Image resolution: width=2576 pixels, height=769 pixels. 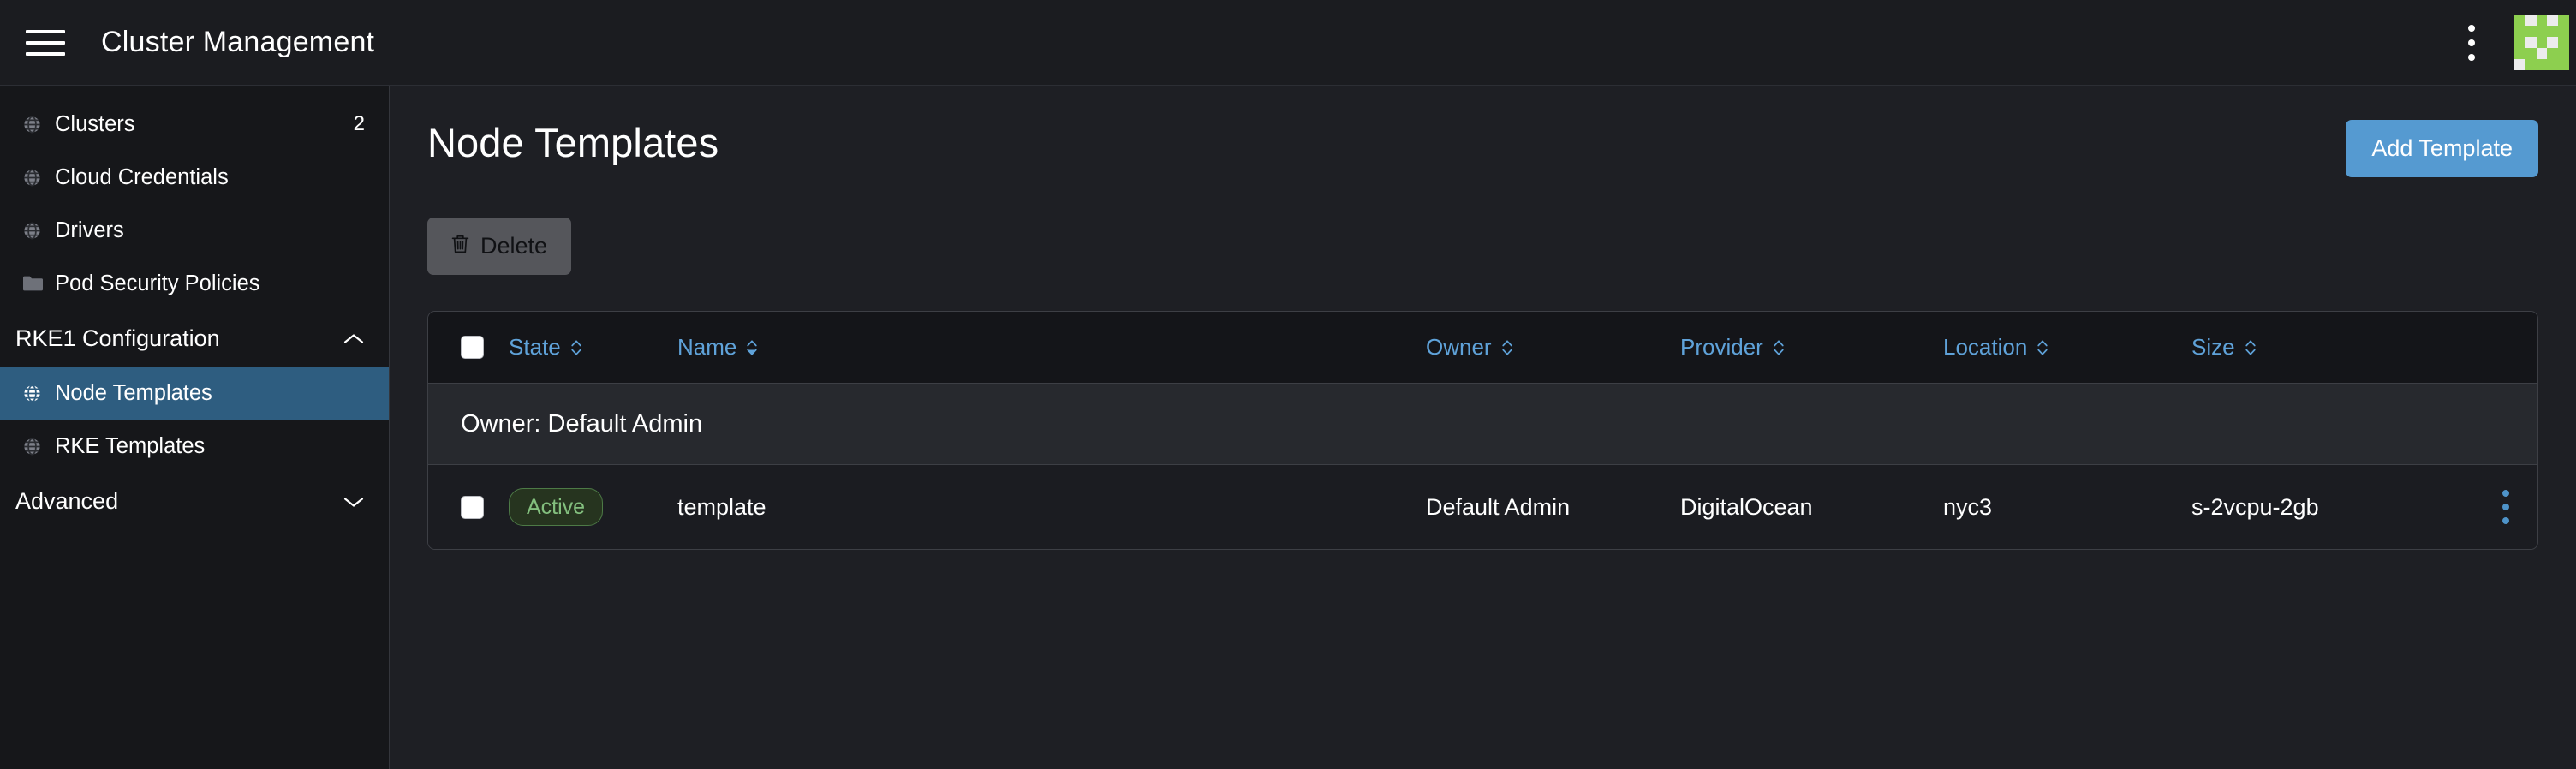 What do you see at coordinates (89, 230) in the screenshot?
I see `sidebar-item-label: Drivers` at bounding box center [89, 230].